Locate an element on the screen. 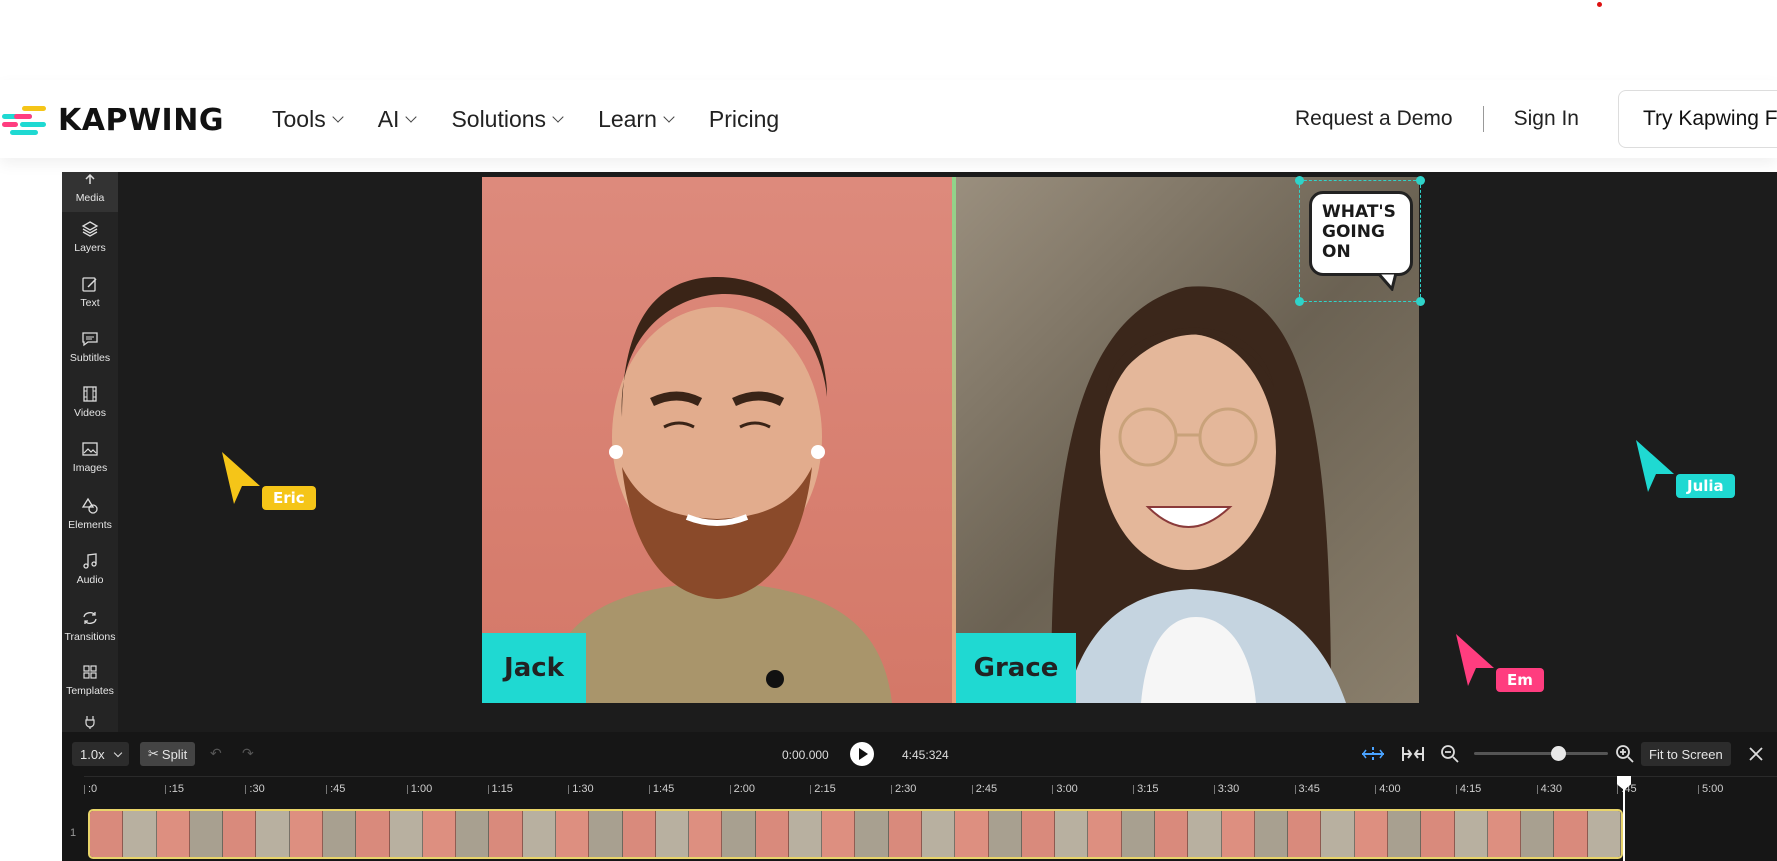 The image size is (1777, 861). red-dot is located at coordinates (1599, 4).